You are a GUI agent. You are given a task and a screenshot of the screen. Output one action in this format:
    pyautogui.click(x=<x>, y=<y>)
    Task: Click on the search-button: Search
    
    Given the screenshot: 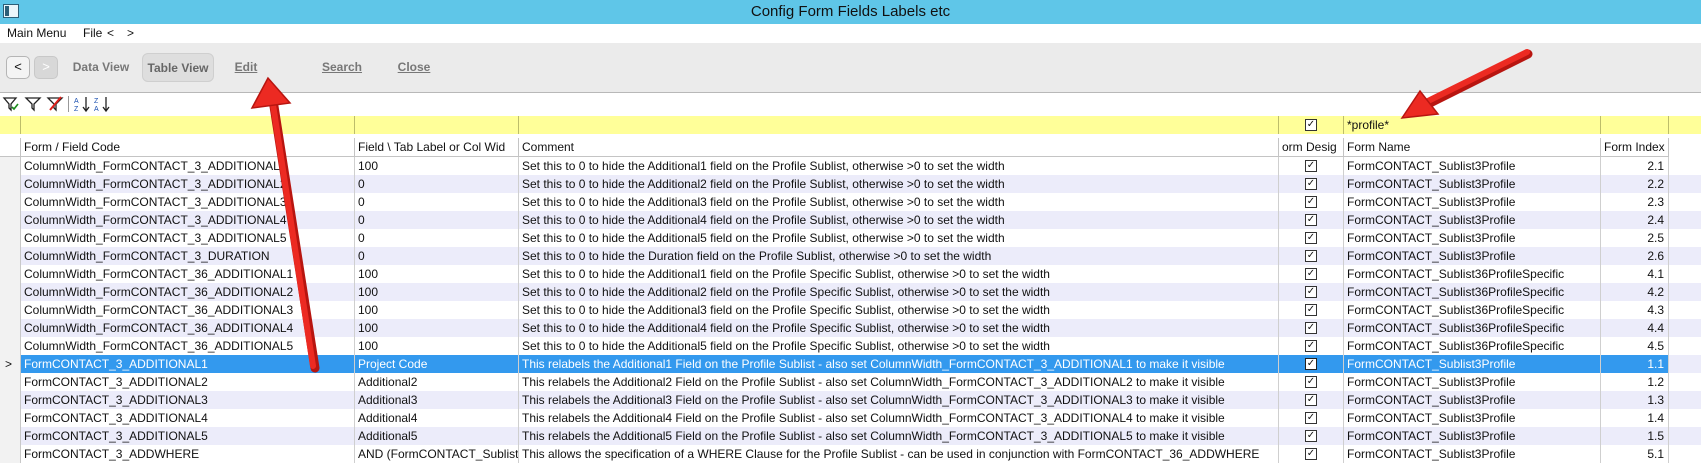 What is the action you would take?
    pyautogui.click(x=342, y=67)
    